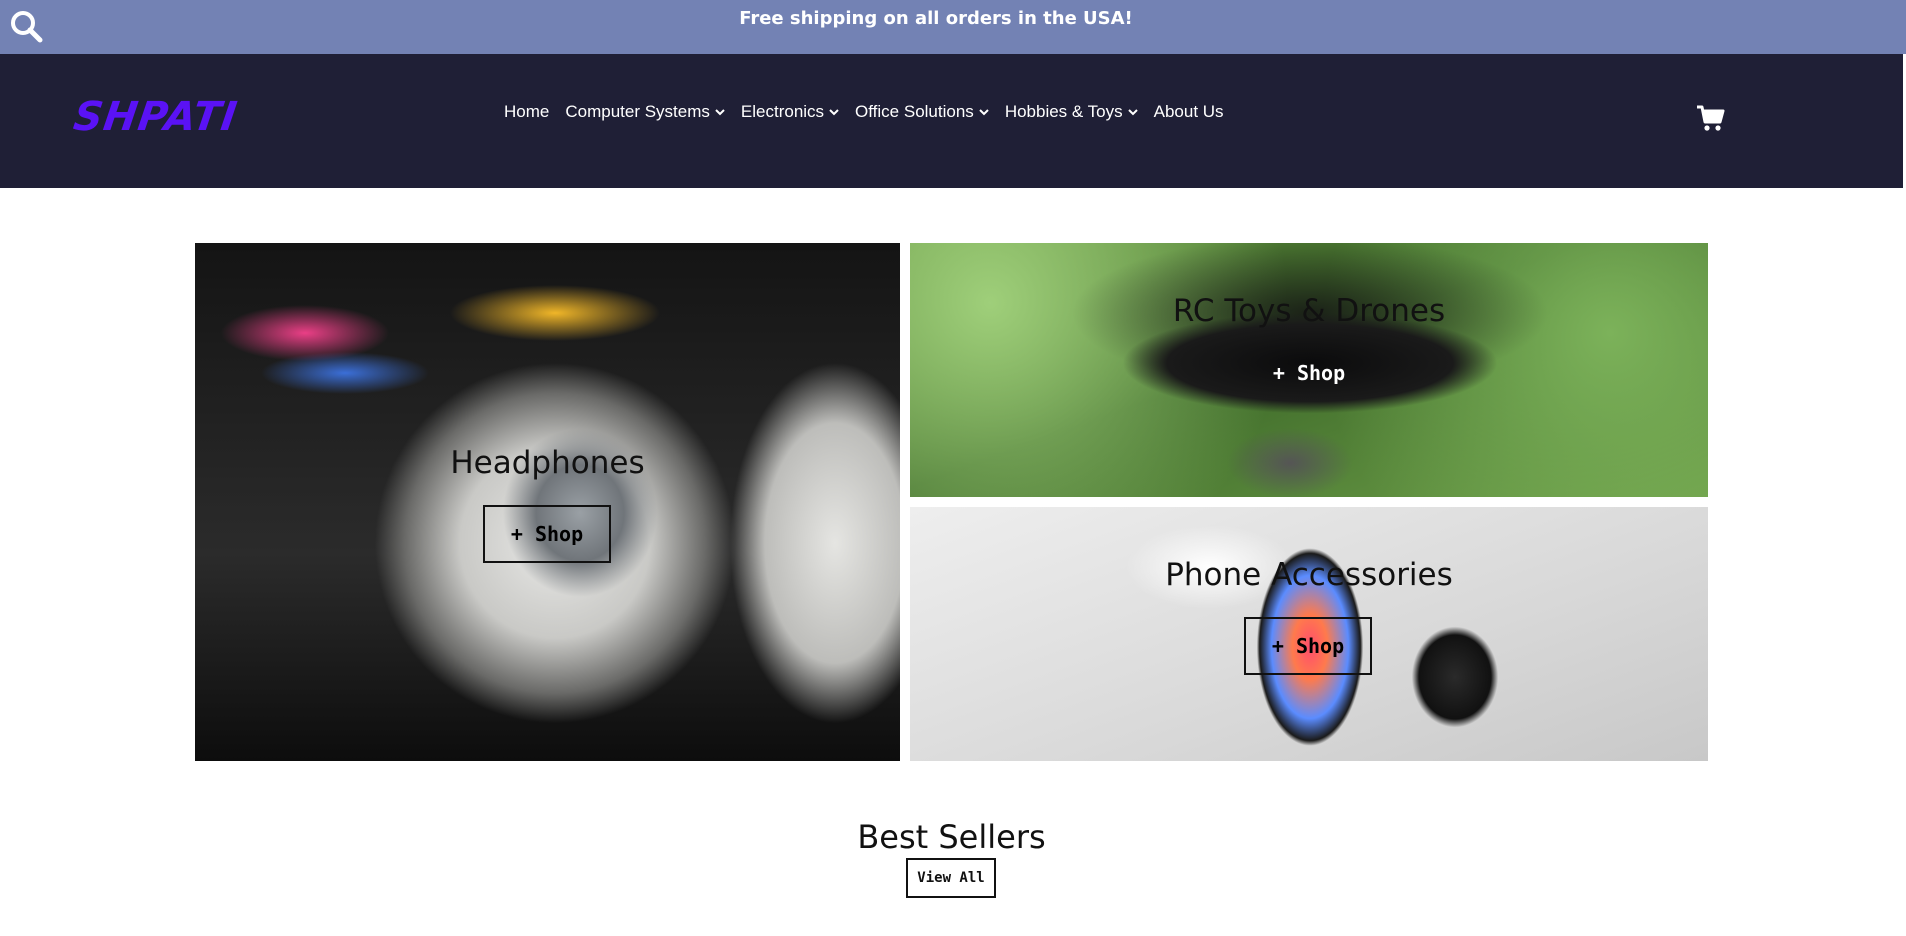 This screenshot has height=936, width=1906. What do you see at coordinates (1309, 373) in the screenshot?
I see `shop-drones-button: + Shop` at bounding box center [1309, 373].